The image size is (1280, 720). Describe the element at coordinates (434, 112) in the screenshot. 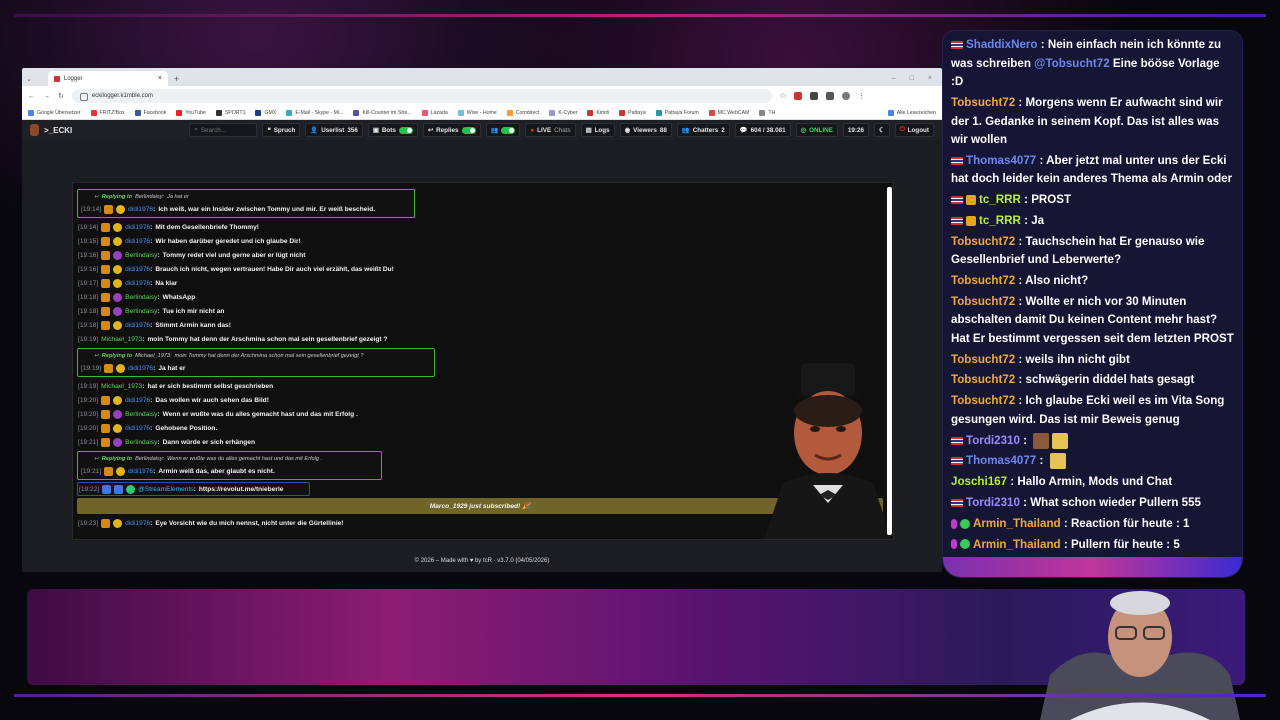

I see `bookmark-item: Lazada` at that location.